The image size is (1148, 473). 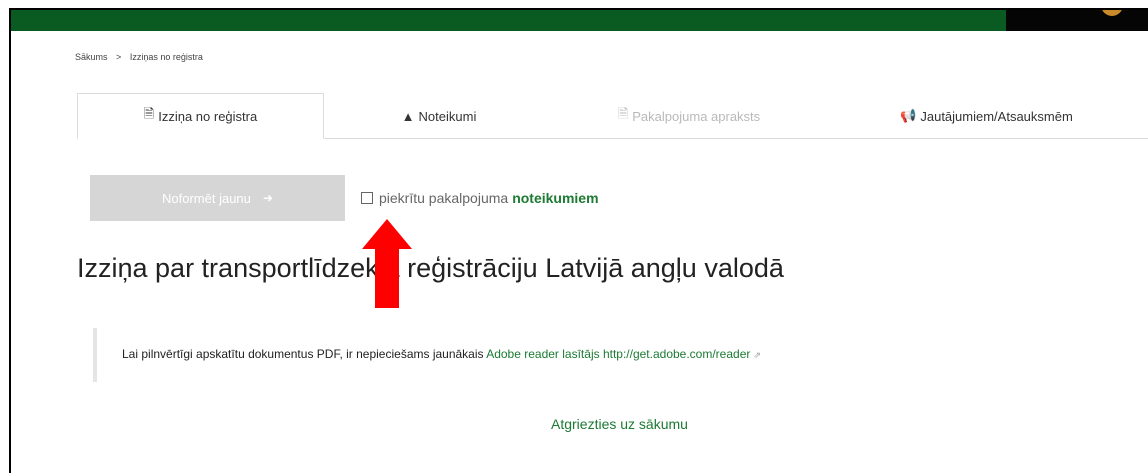 What do you see at coordinates (387, 278) in the screenshot?
I see `annotation-arrow-shaft` at bounding box center [387, 278].